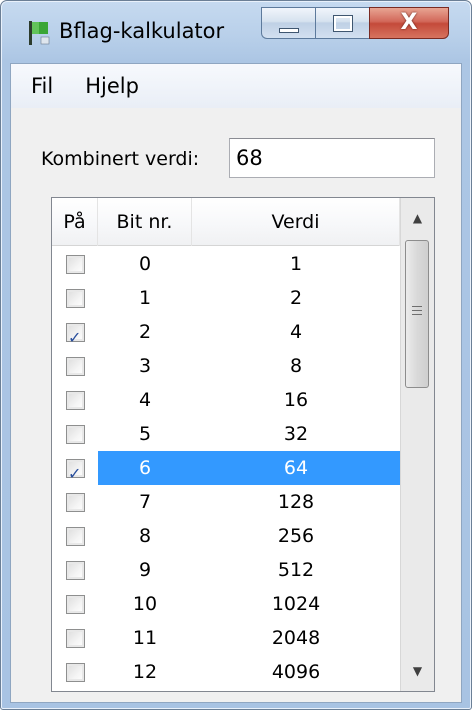 The image size is (472, 710). Describe the element at coordinates (226, 434) in the screenshot. I see `table-row: ✓ 5 32` at that location.